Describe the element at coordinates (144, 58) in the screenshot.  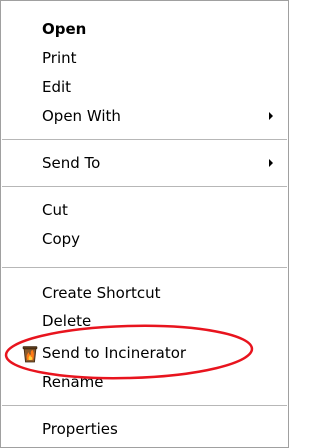
I see `menu-item-print: Print` at that location.